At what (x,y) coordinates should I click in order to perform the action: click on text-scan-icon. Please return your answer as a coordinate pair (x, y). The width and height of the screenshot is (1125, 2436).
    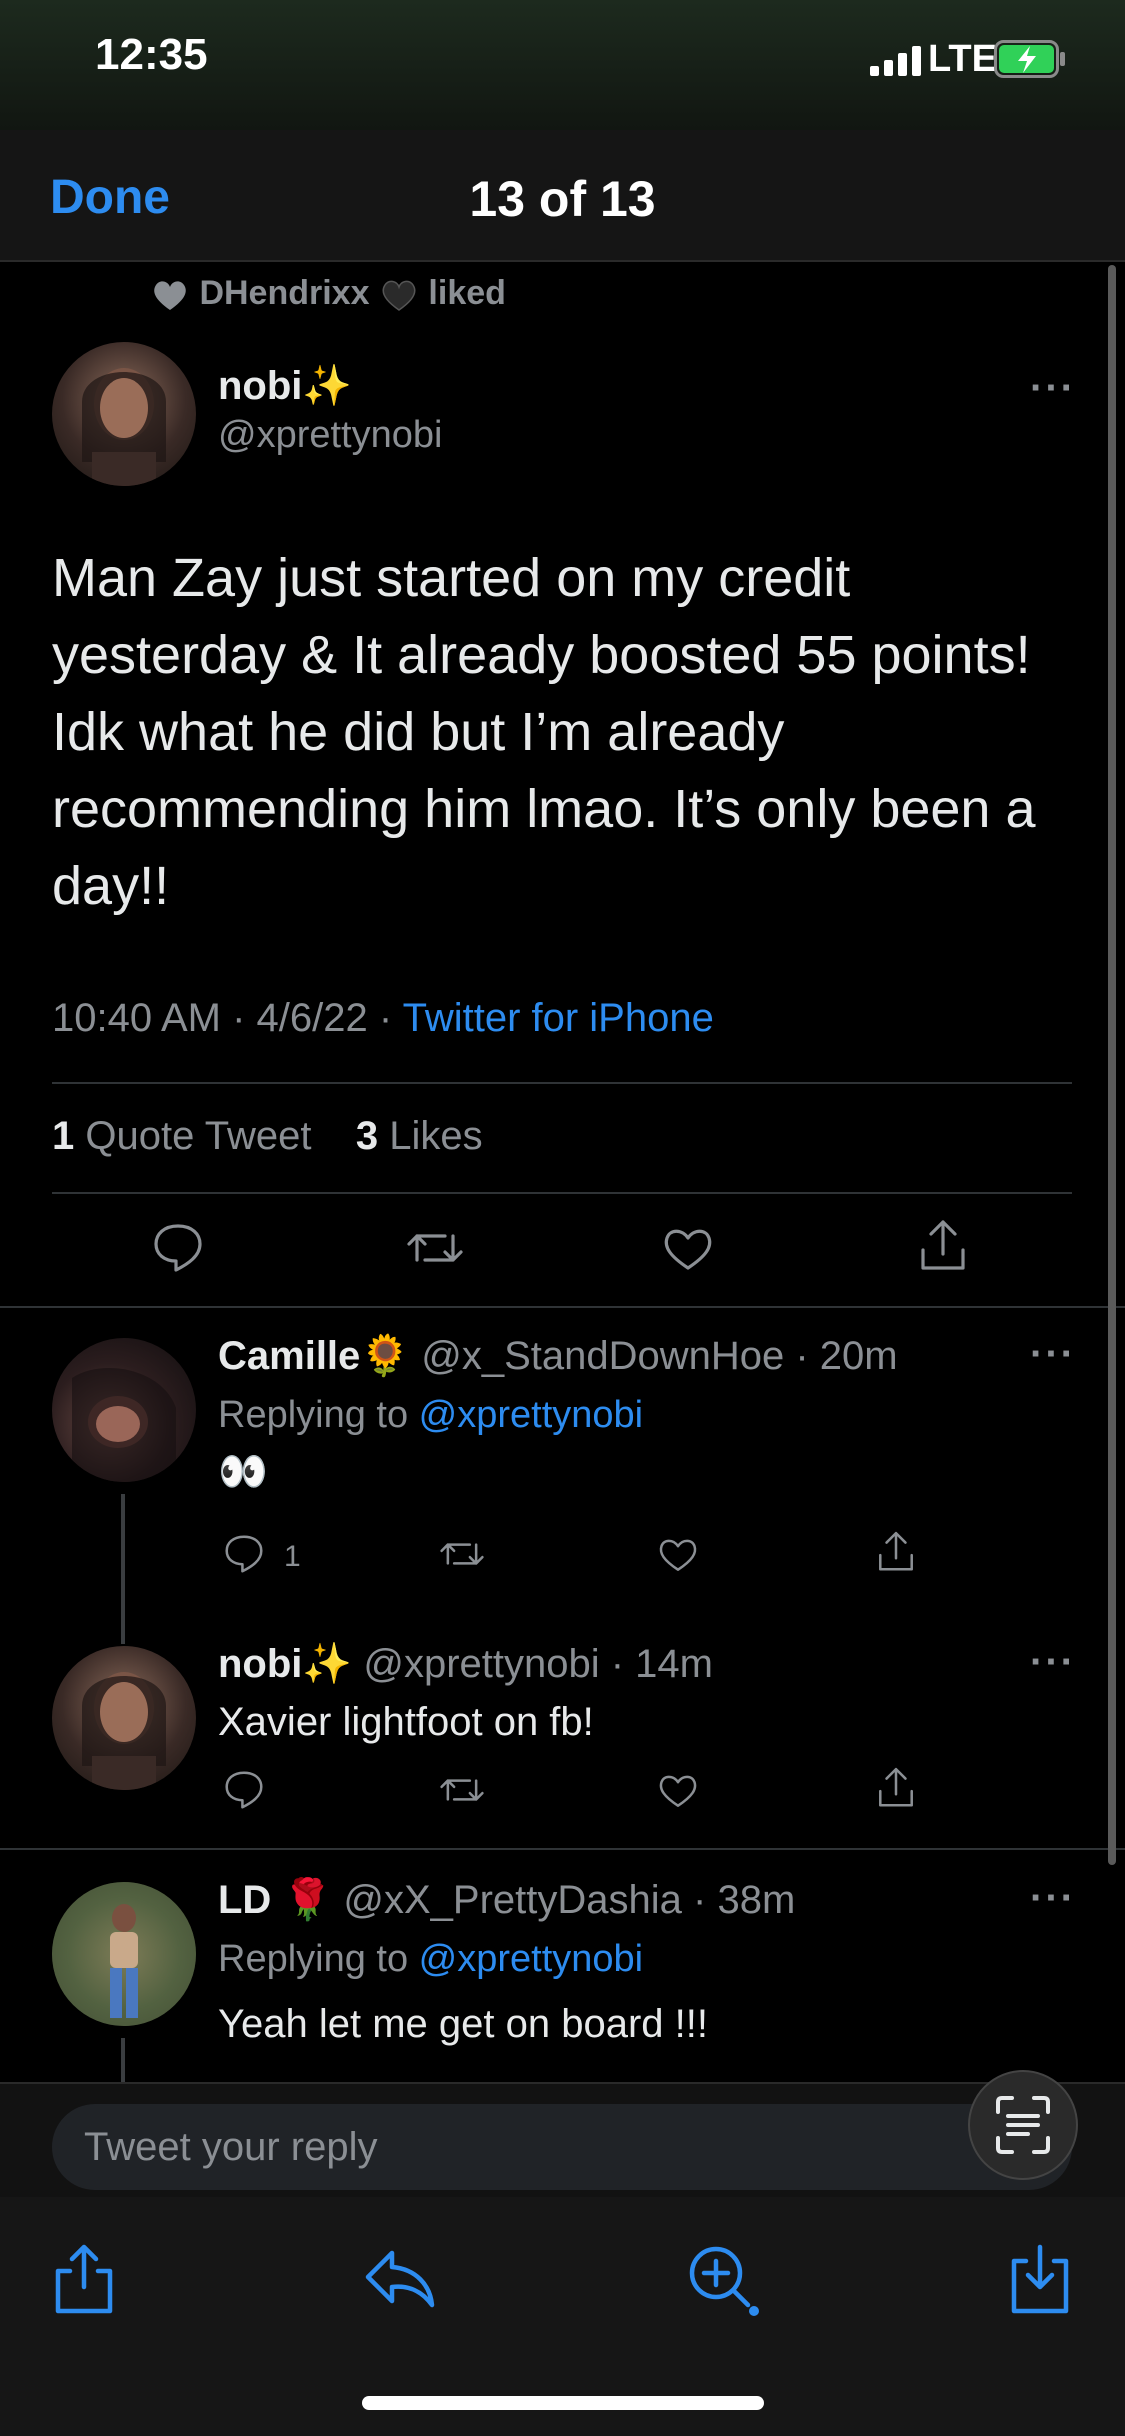
    Looking at the image, I should click on (1023, 2125).